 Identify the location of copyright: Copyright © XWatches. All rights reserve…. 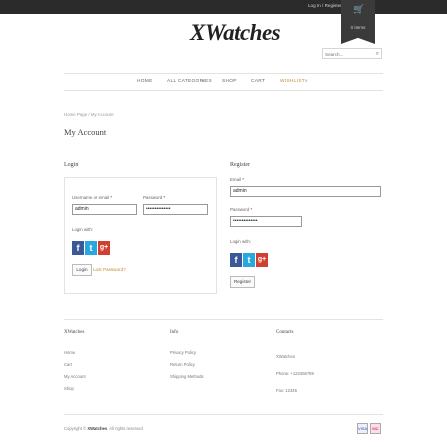
(103, 428).